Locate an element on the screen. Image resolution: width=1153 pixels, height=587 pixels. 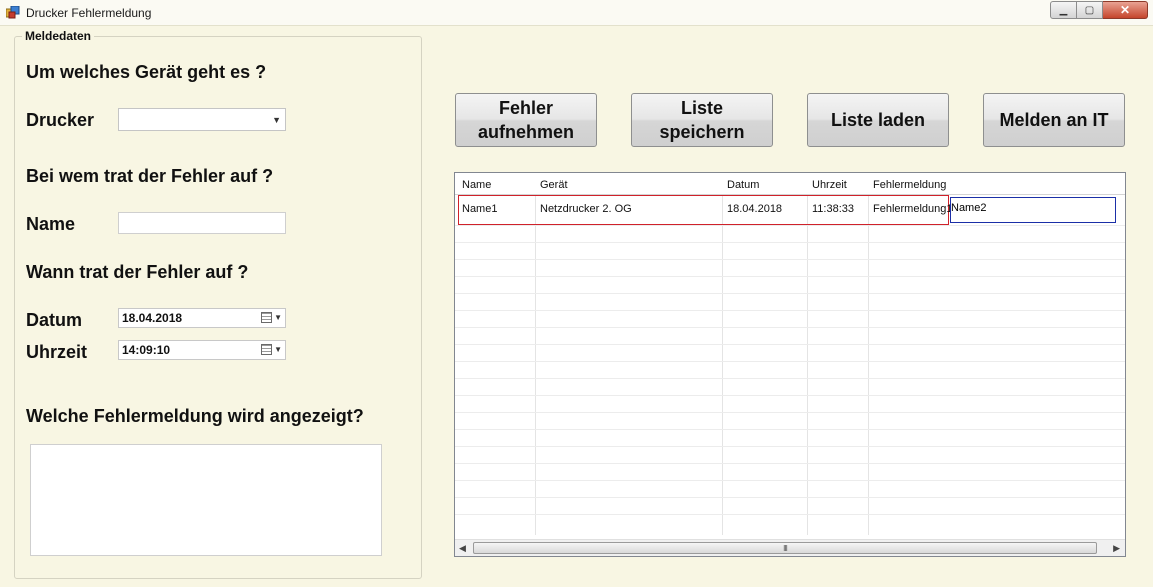
datum-dropdown: ▼ is located at coordinates (271, 317).